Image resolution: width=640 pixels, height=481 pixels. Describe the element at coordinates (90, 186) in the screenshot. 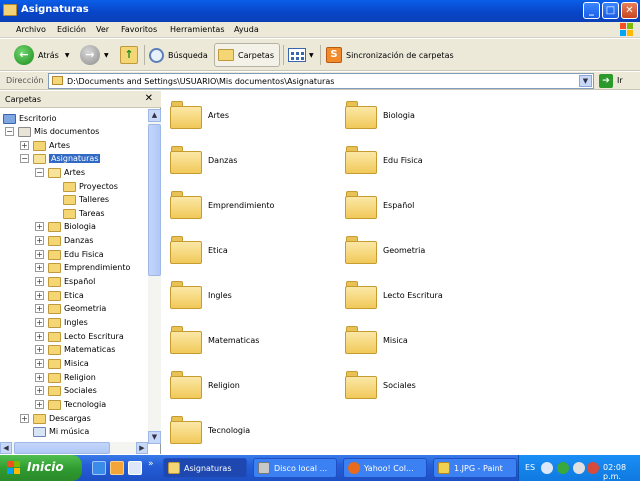

I see `tree-node-proyectos: Proyectos` at that location.